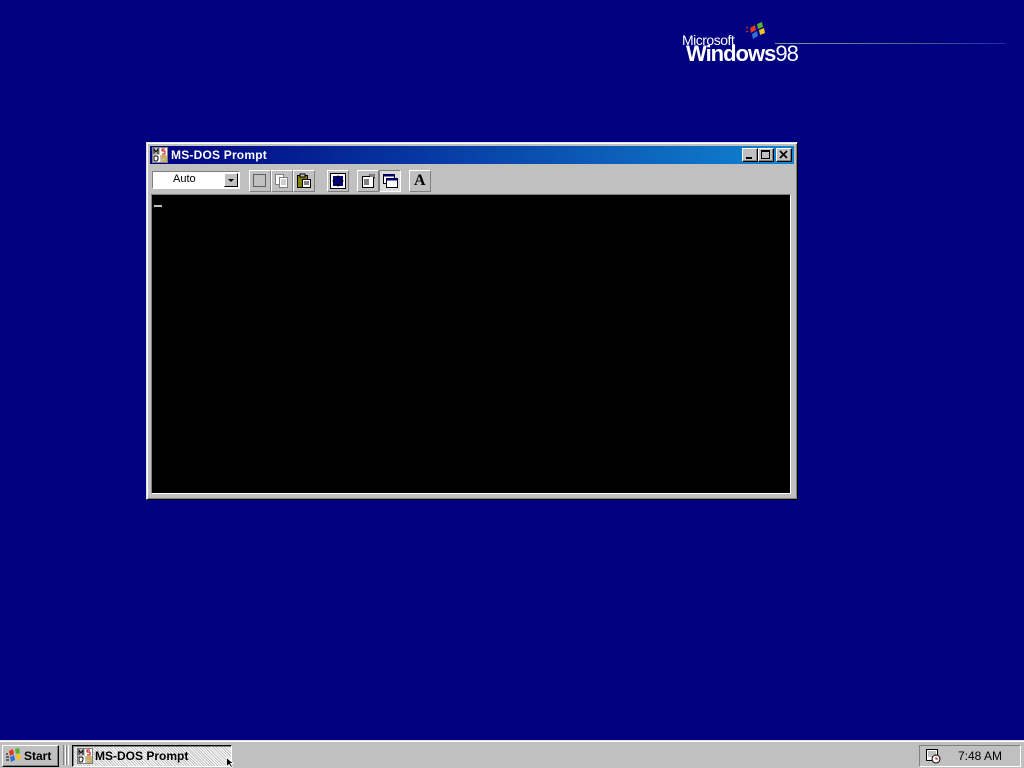 This screenshot has width=1024, height=768. What do you see at coordinates (472, 181) in the screenshot?
I see `window-toolbar: Auto A` at bounding box center [472, 181].